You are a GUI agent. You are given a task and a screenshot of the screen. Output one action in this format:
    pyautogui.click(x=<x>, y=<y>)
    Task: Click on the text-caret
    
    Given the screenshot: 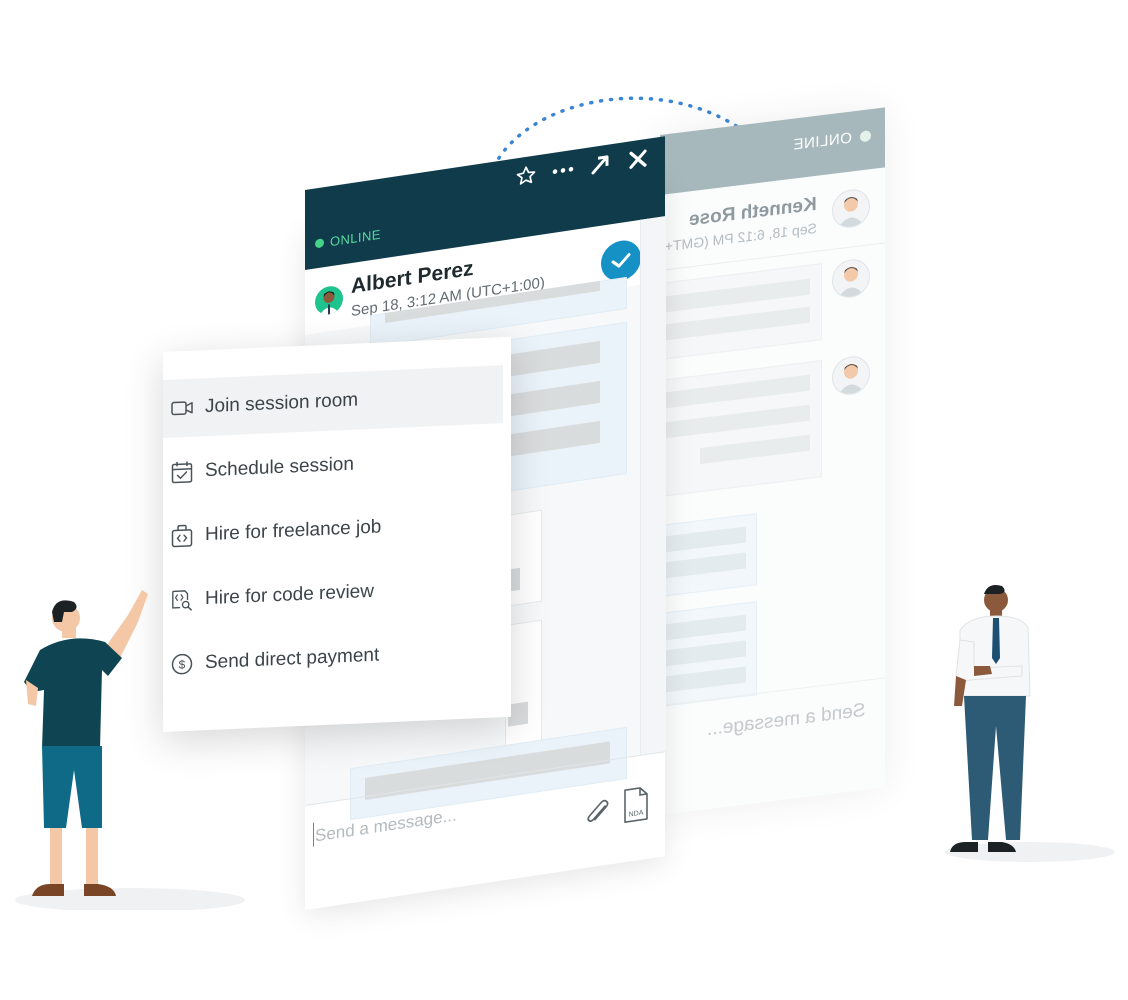 What is the action you would take?
    pyautogui.click(x=313, y=834)
    